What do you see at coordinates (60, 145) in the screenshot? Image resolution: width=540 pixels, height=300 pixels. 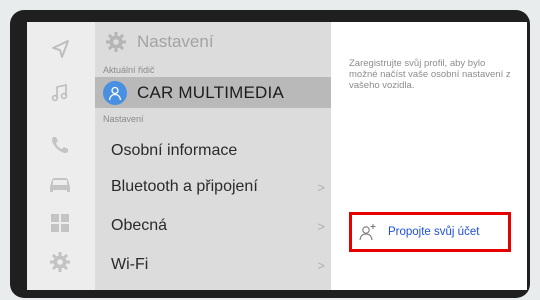 I see `phone-icon` at bounding box center [60, 145].